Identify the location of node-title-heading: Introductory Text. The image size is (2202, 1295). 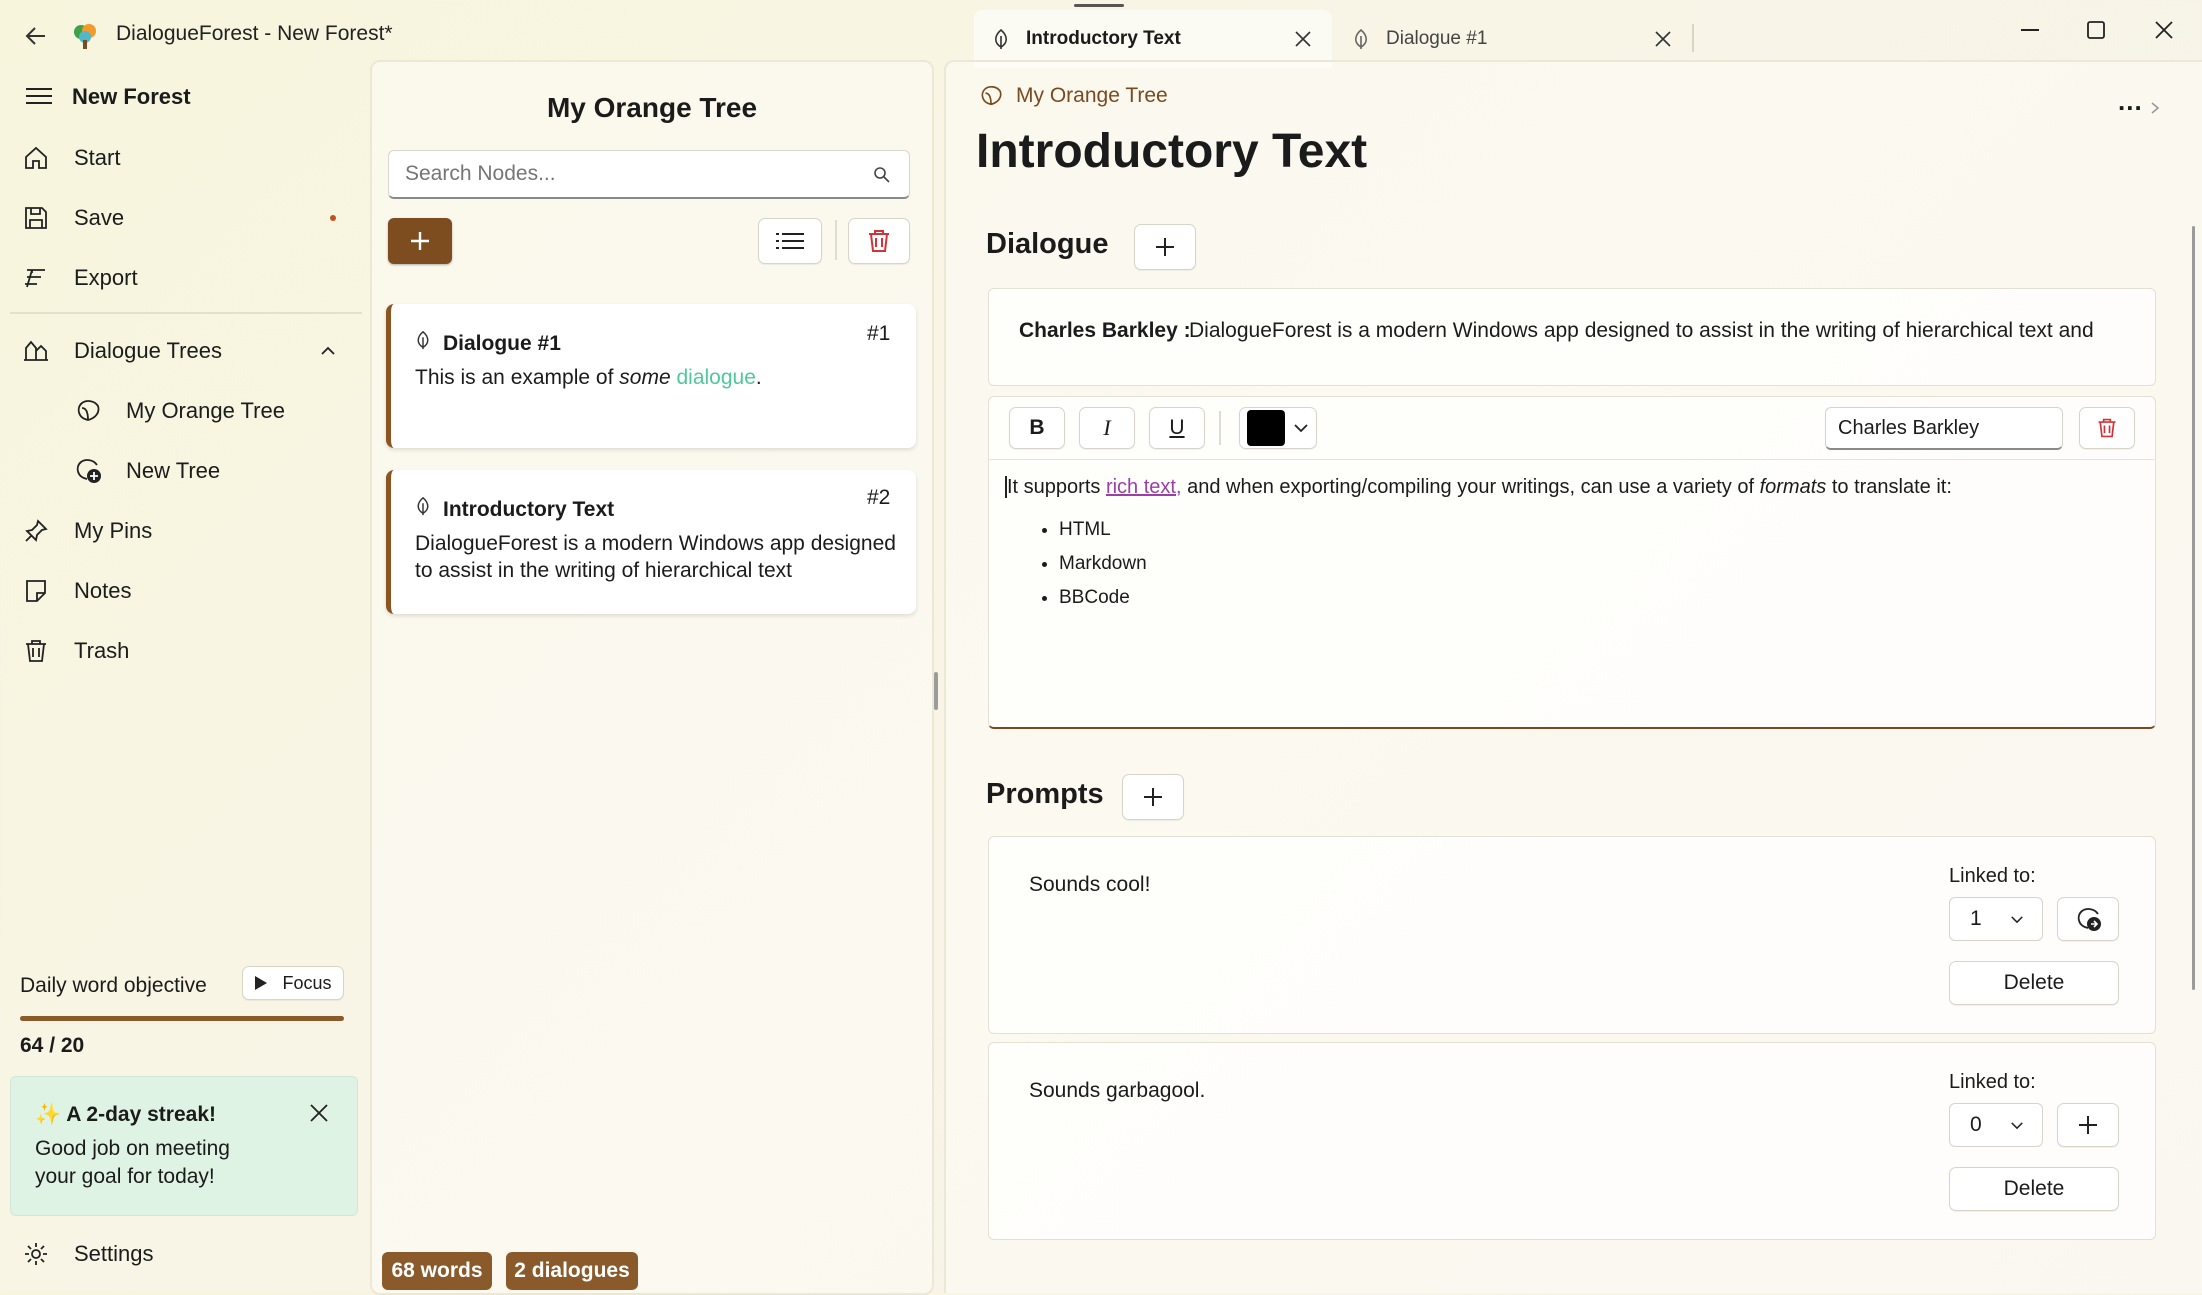
(1171, 151).